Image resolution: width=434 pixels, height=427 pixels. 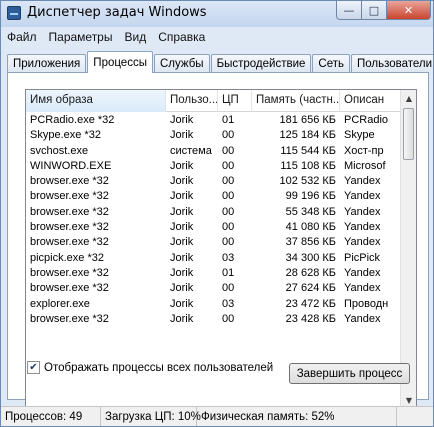 I want to click on table-row: Skype.exe *32 Jorik 00 125 184 КБ Skype, so click(x=213, y=135).